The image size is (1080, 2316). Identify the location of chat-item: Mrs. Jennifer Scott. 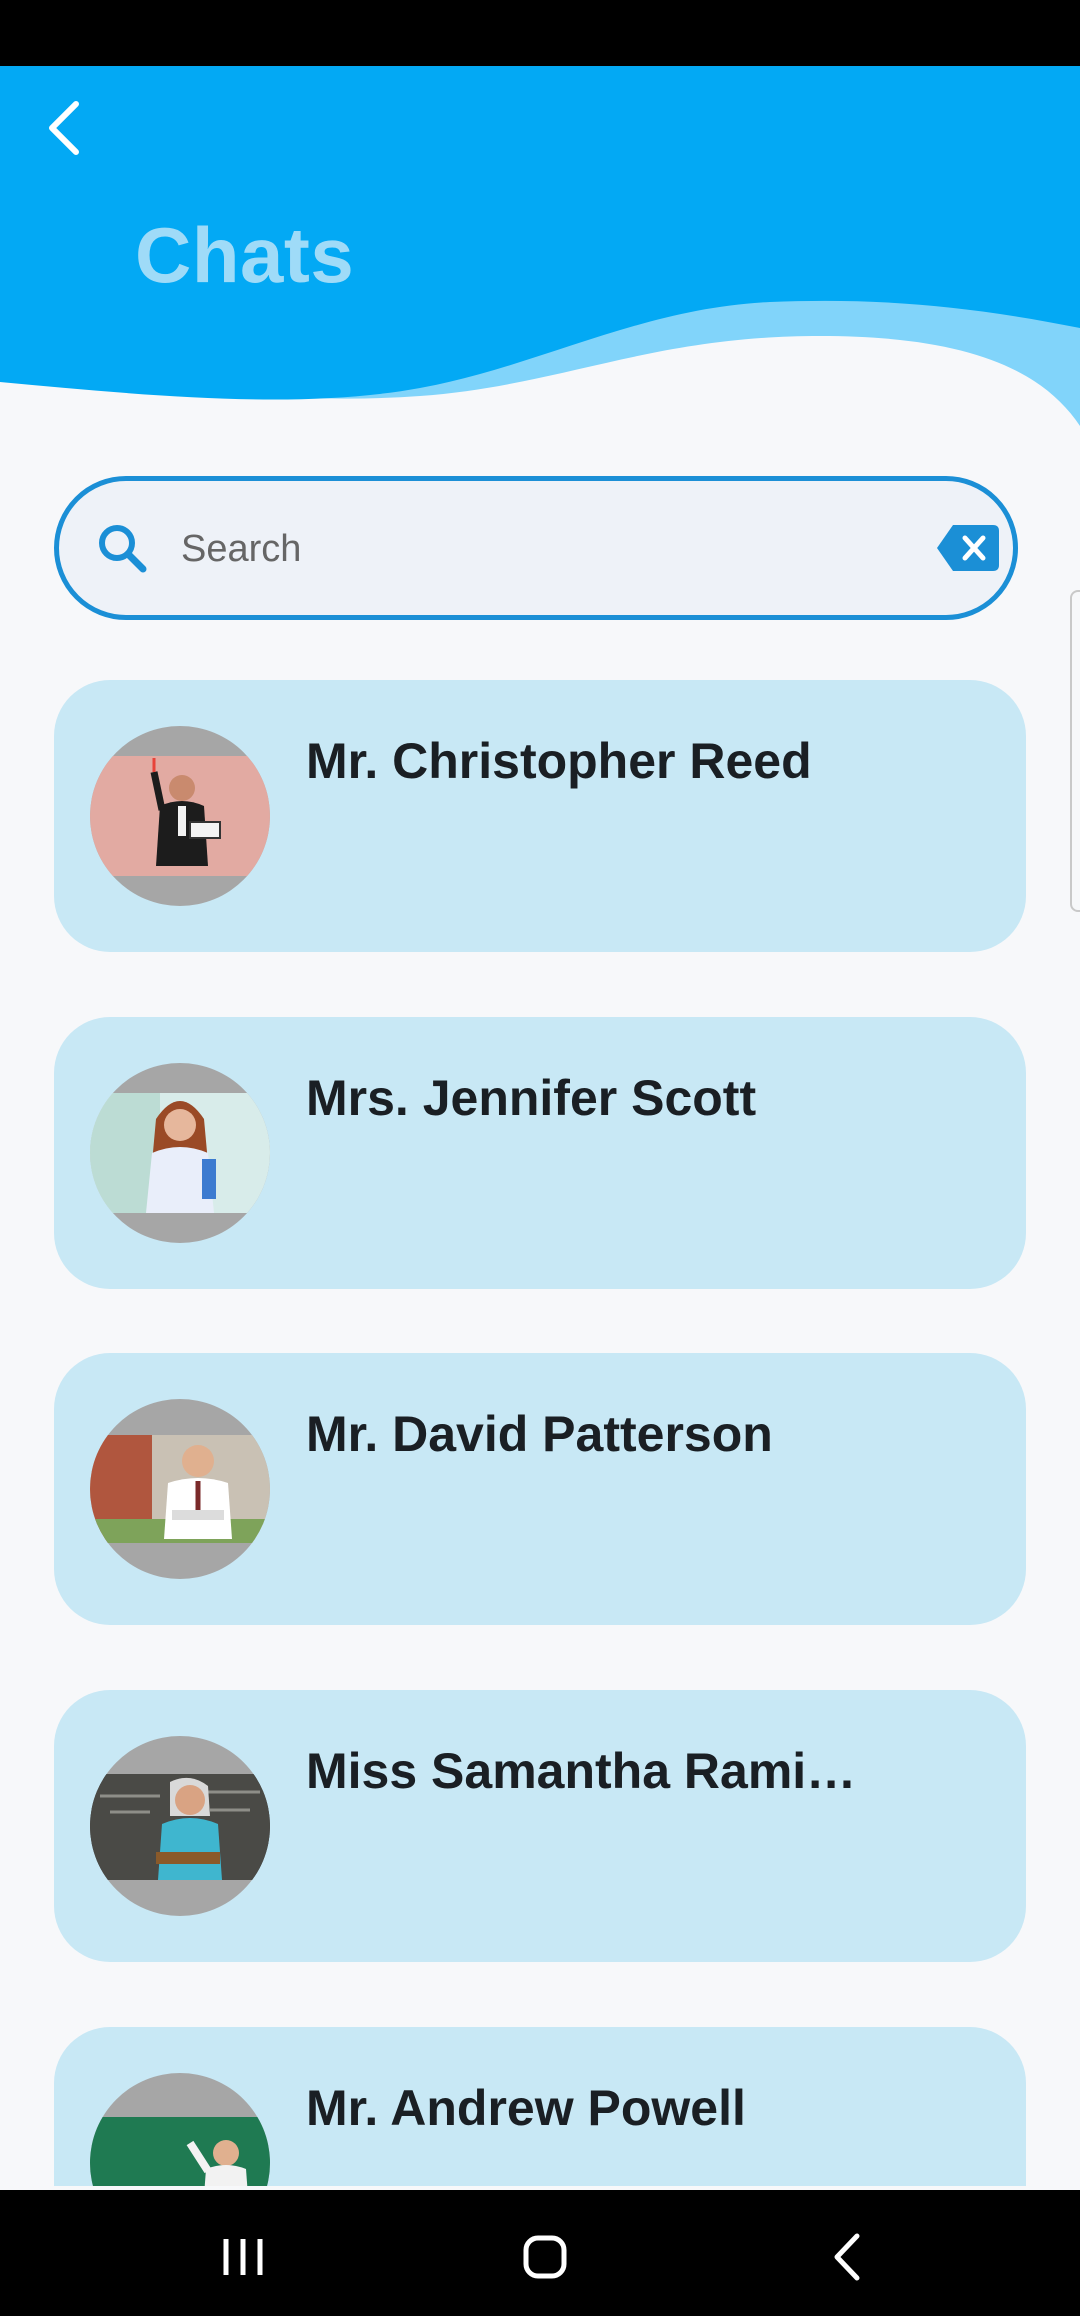
(540, 1153).